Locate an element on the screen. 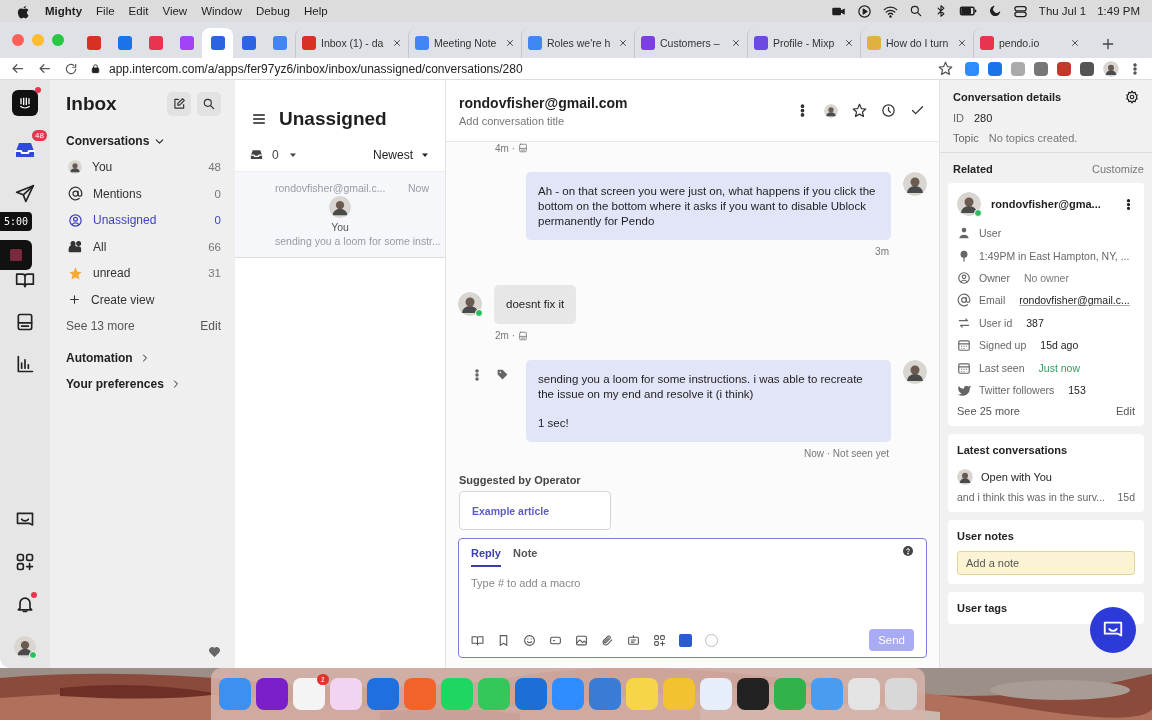 The image size is (1152, 720). inbox-icon is located at coordinates (256, 154).